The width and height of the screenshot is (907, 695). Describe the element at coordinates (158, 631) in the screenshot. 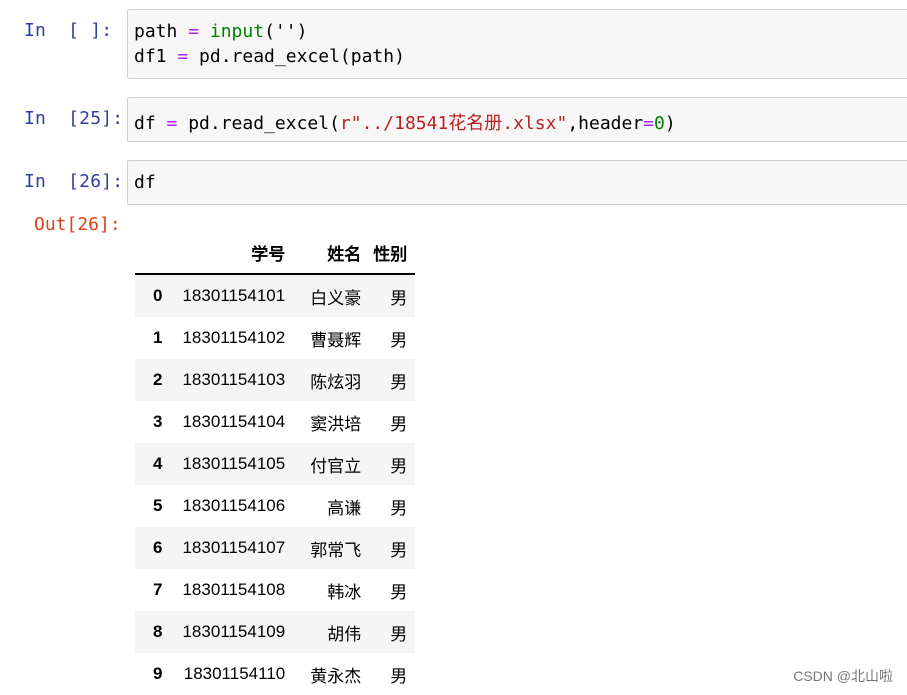

I see `row-index: 8` at that location.